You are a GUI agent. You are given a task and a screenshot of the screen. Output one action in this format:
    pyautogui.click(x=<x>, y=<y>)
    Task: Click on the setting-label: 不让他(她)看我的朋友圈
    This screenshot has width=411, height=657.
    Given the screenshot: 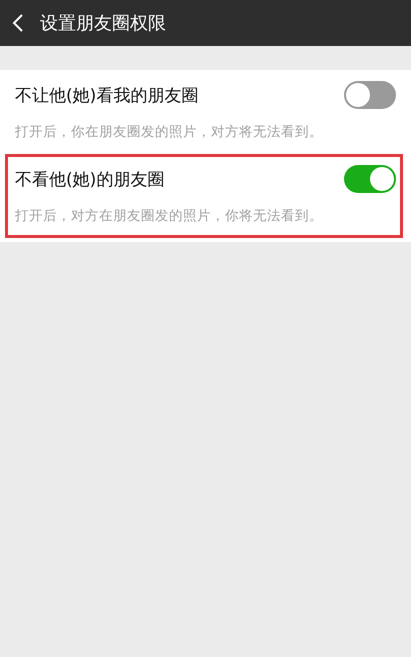 What is the action you would take?
    pyautogui.click(x=106, y=95)
    